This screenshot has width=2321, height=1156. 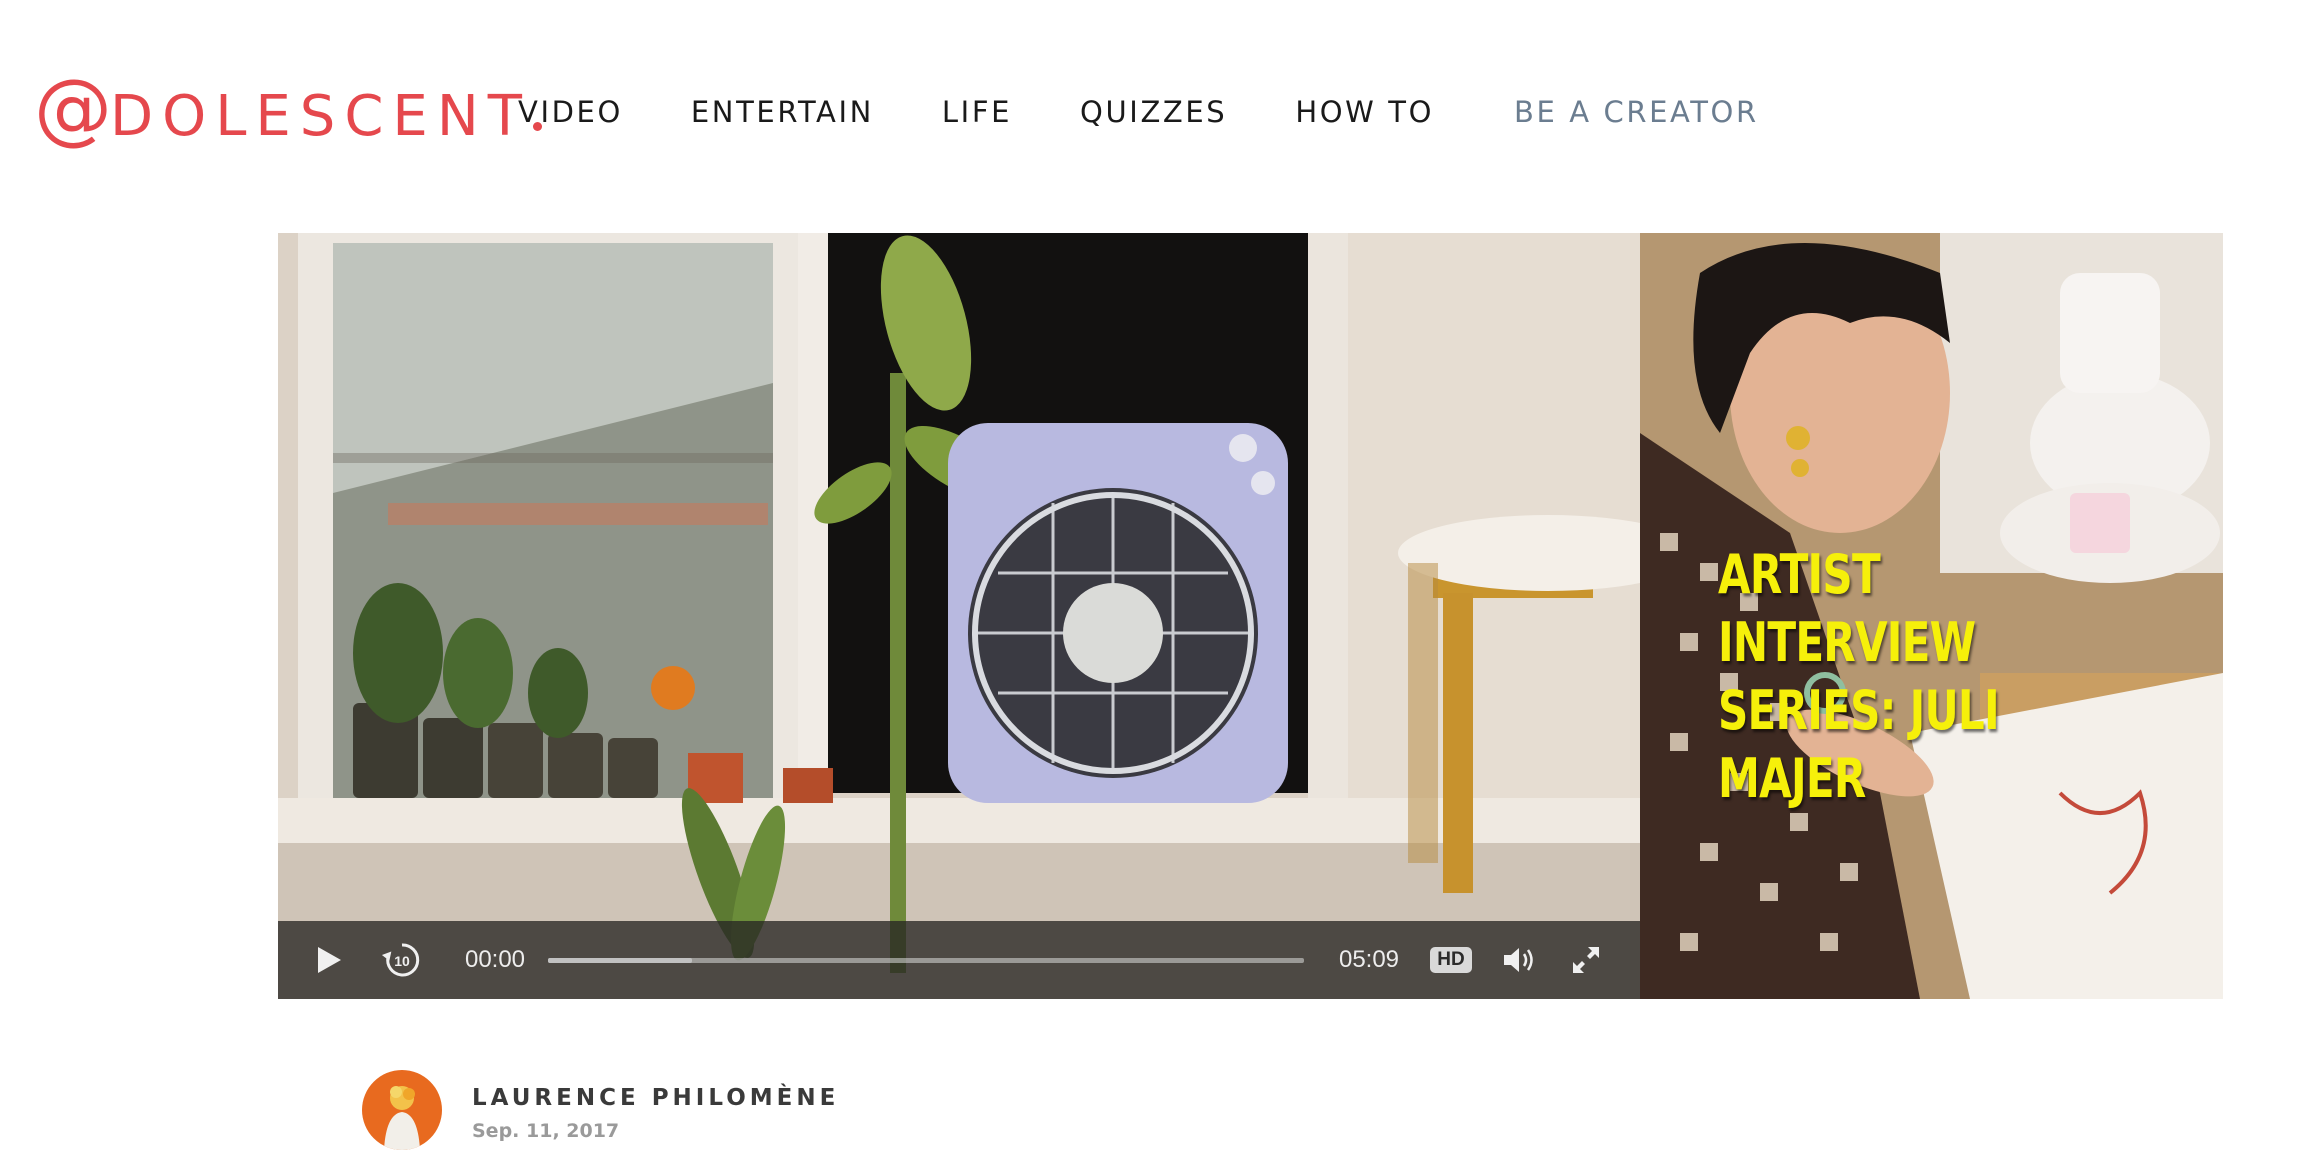 I want to click on duration: 05:09, so click(x=1369, y=959).